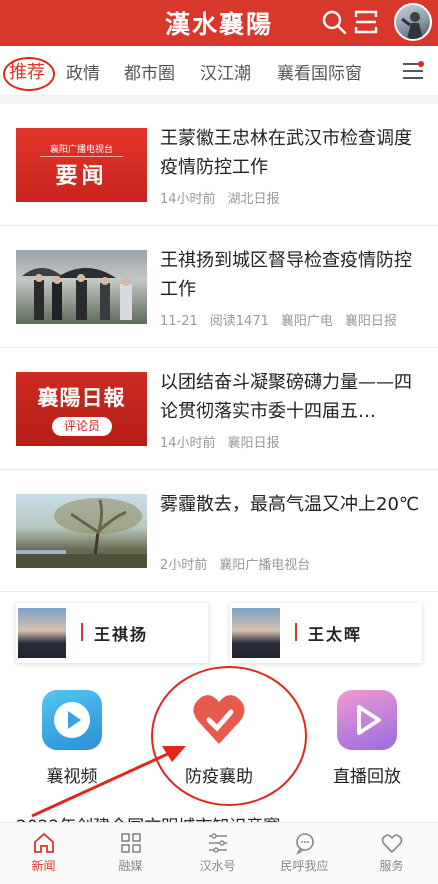  Describe the element at coordinates (392, 844) in the screenshot. I see `heart-outline-icon` at that location.